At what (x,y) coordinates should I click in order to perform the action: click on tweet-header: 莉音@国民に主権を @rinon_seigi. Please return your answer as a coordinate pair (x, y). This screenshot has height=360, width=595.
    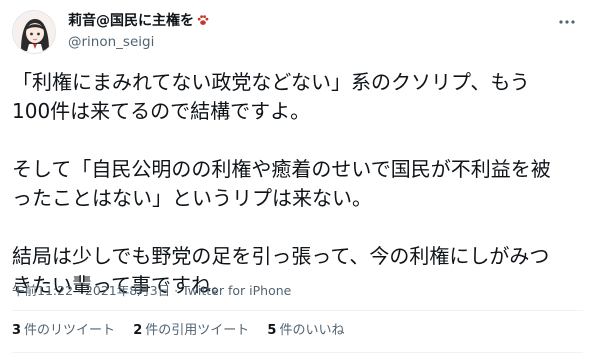
    Looking at the image, I should click on (297, 32).